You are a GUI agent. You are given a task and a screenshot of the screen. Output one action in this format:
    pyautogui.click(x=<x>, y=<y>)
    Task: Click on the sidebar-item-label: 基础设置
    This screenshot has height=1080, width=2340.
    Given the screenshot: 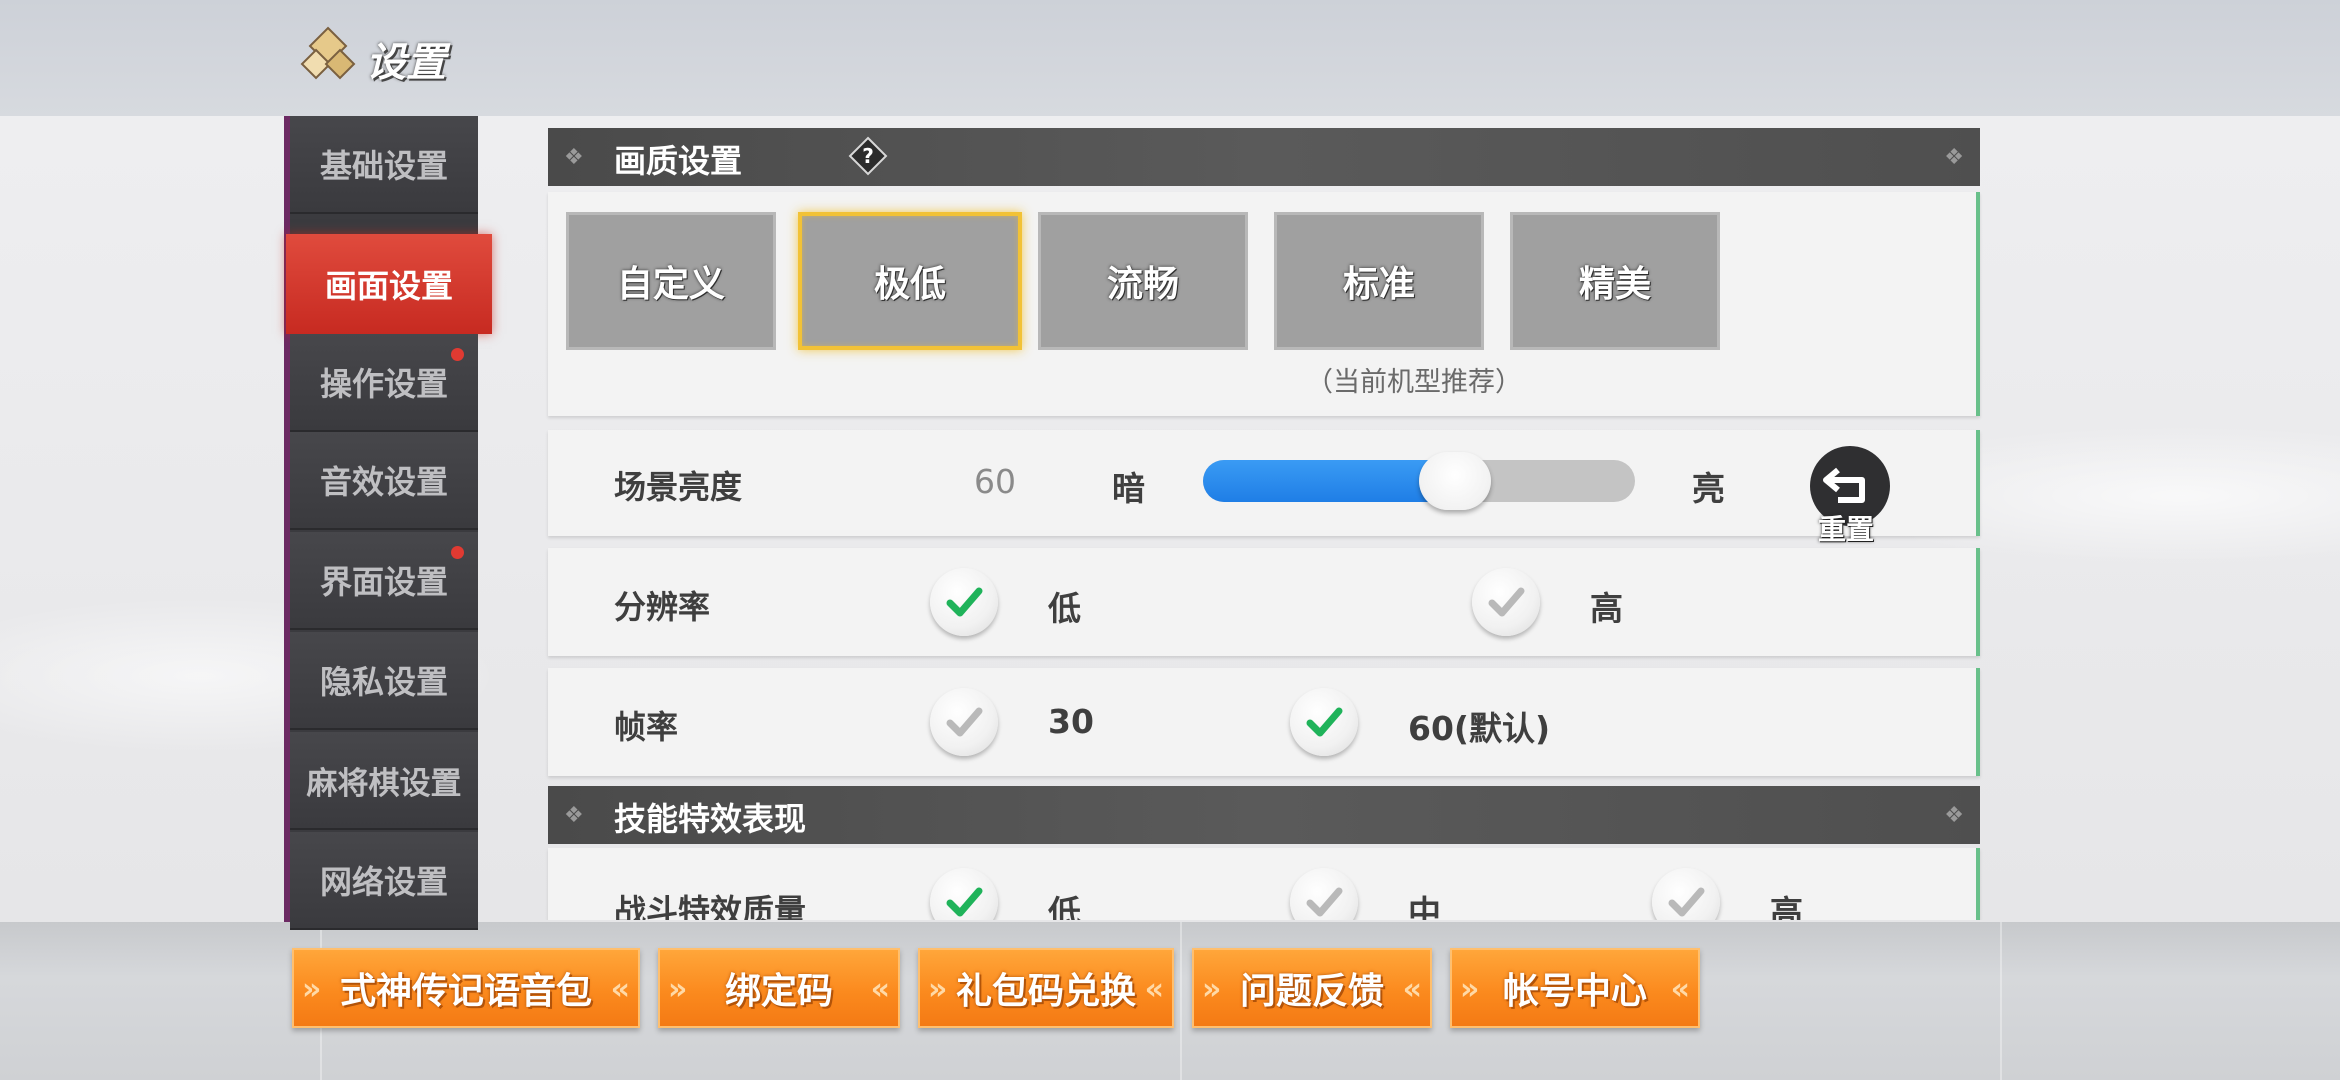 What is the action you would take?
    pyautogui.click(x=383, y=166)
    